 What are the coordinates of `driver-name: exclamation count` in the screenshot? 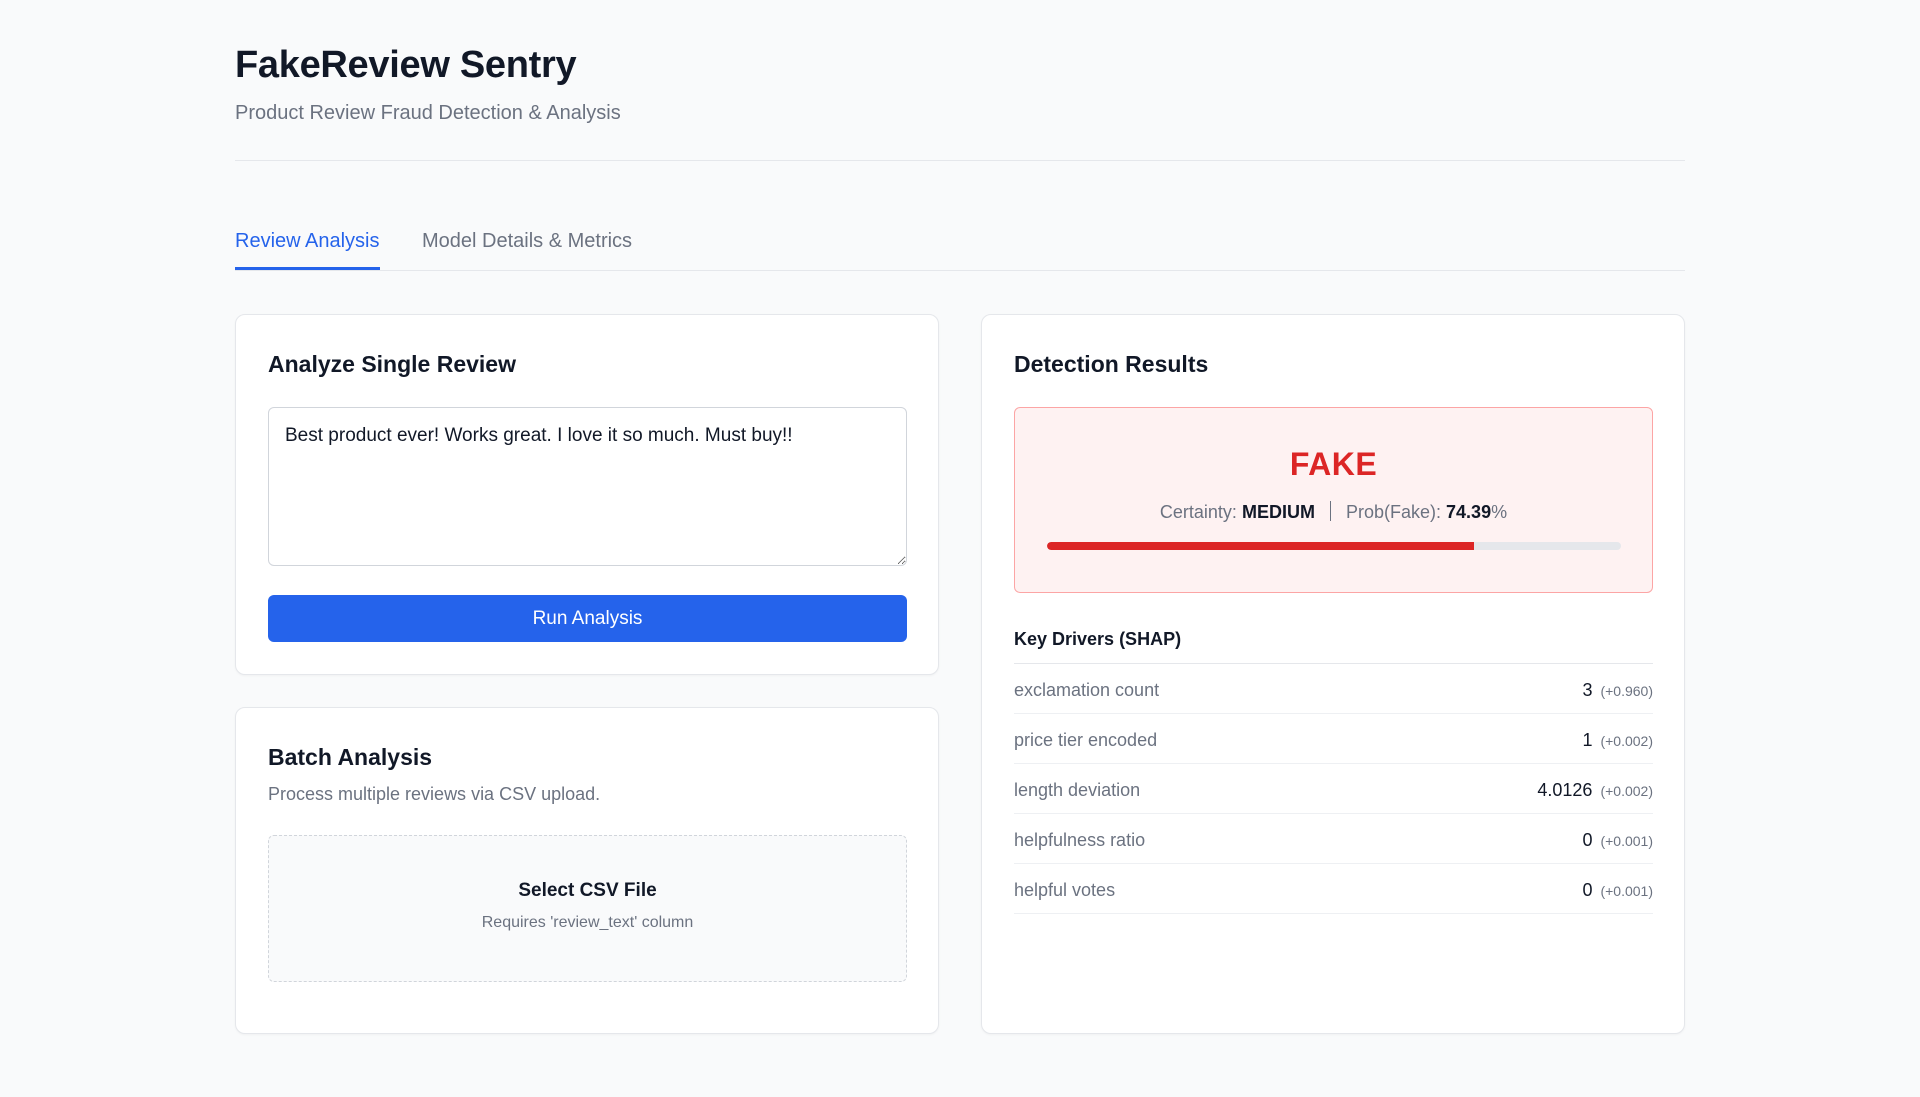 It's located at (1087, 690).